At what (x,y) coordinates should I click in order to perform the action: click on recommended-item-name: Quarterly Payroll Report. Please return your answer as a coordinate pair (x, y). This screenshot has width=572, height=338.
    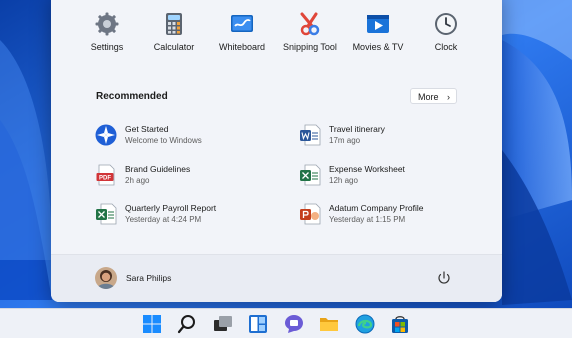
    Looking at the image, I should click on (171, 208).